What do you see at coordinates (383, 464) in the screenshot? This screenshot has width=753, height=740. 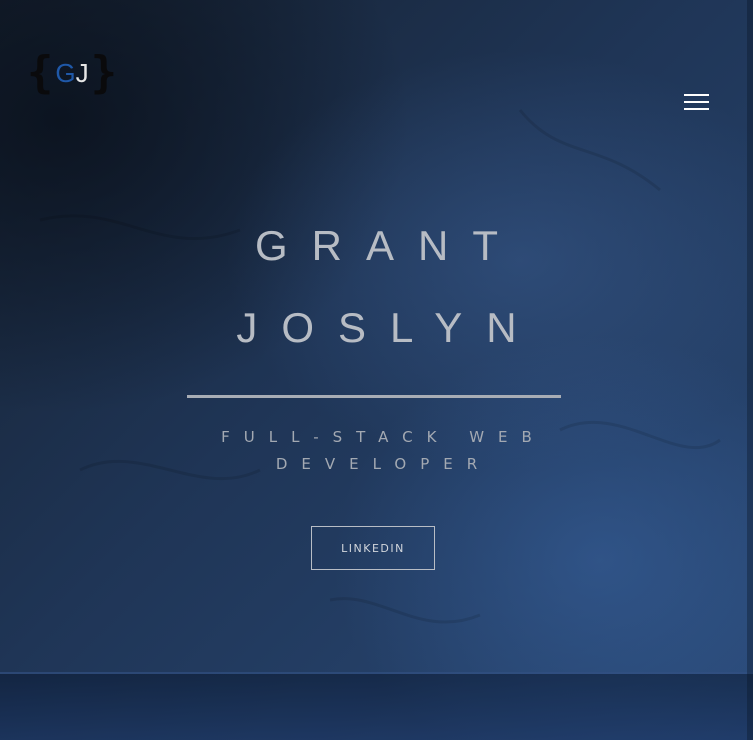 I see `hero-subtitle-line-2: DEVELOPER` at bounding box center [383, 464].